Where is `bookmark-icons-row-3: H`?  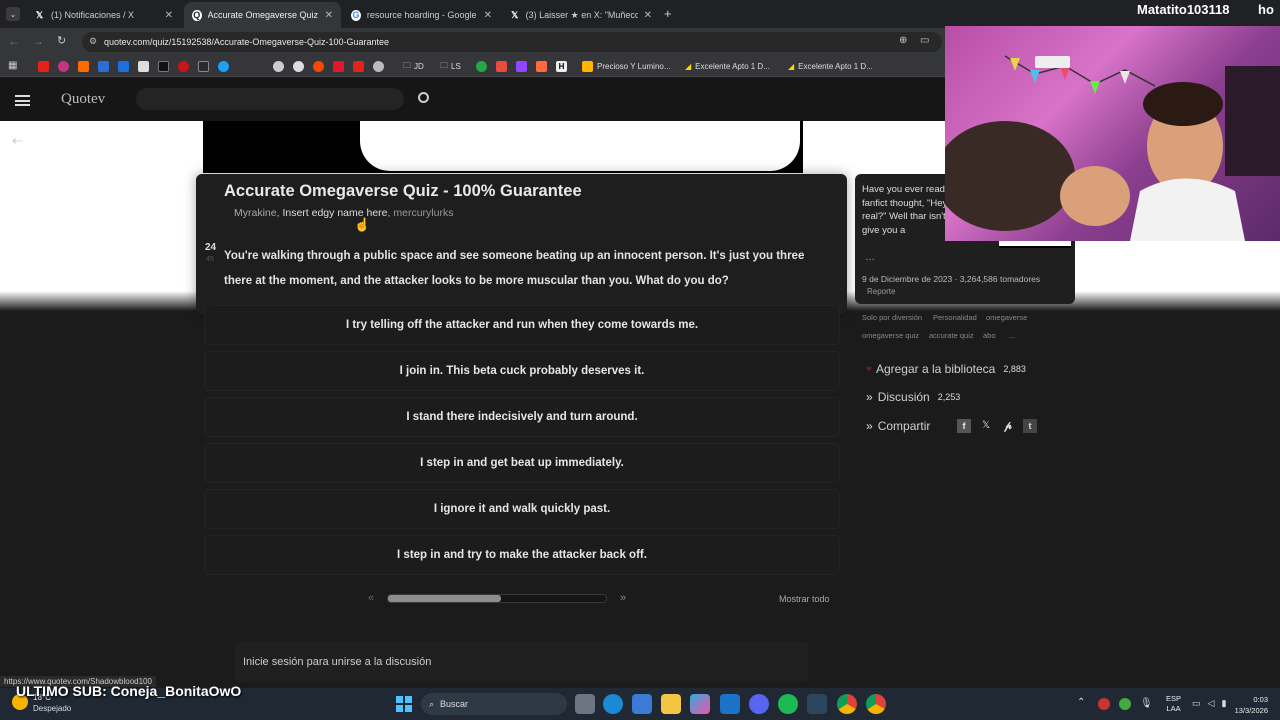
bookmark-icons-row-3: H is located at coordinates (521, 66).